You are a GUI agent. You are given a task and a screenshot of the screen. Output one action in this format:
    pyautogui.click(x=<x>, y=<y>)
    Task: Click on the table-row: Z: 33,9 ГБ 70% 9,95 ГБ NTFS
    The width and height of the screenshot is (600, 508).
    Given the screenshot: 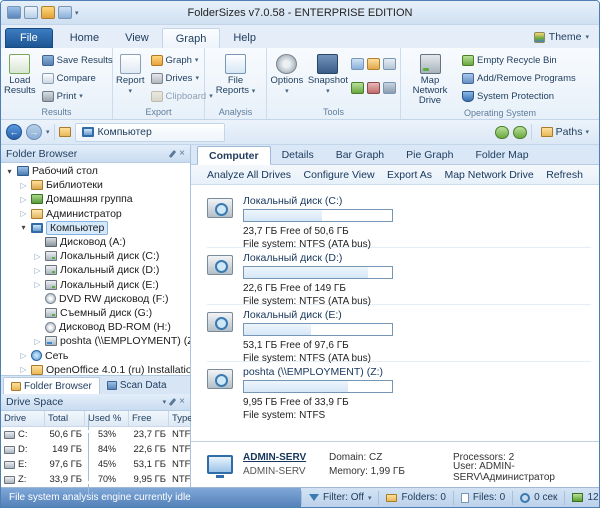 What is the action you would take?
    pyautogui.click(x=96, y=479)
    